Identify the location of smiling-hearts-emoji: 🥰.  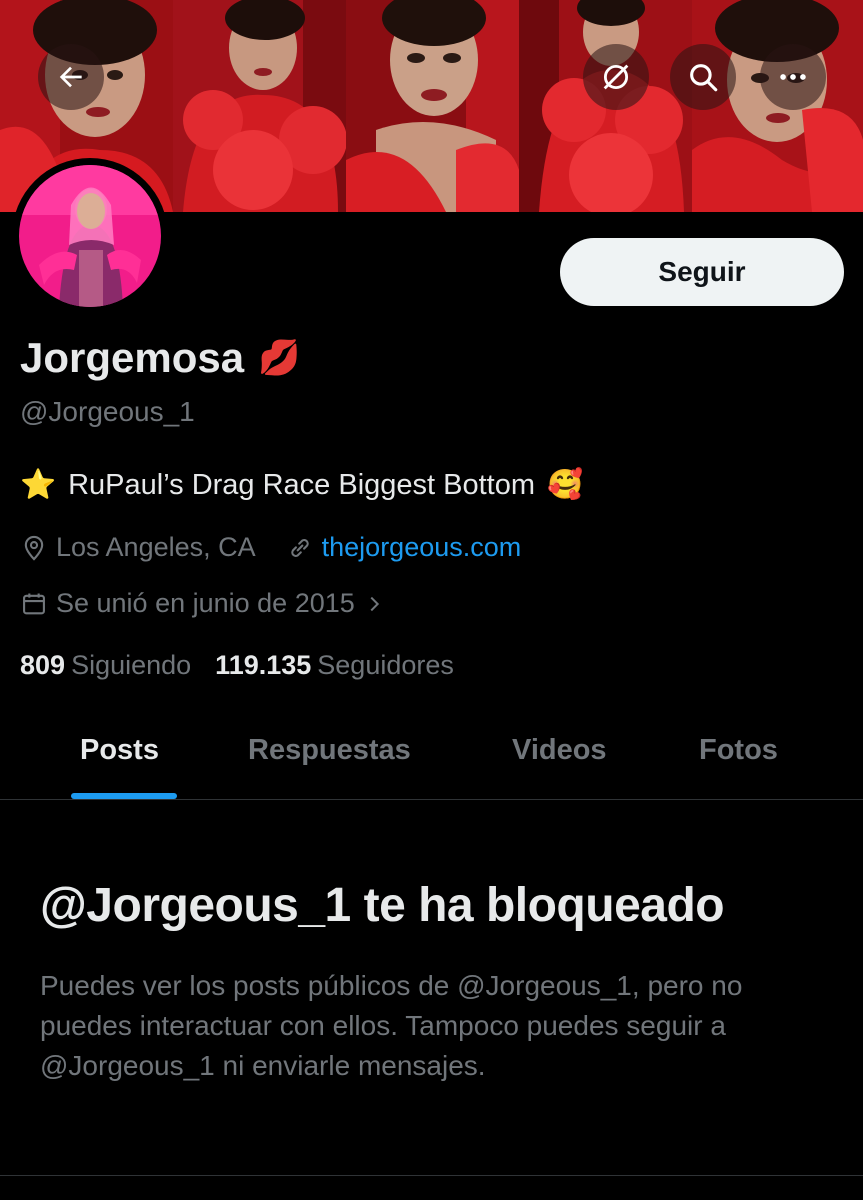
(565, 485).